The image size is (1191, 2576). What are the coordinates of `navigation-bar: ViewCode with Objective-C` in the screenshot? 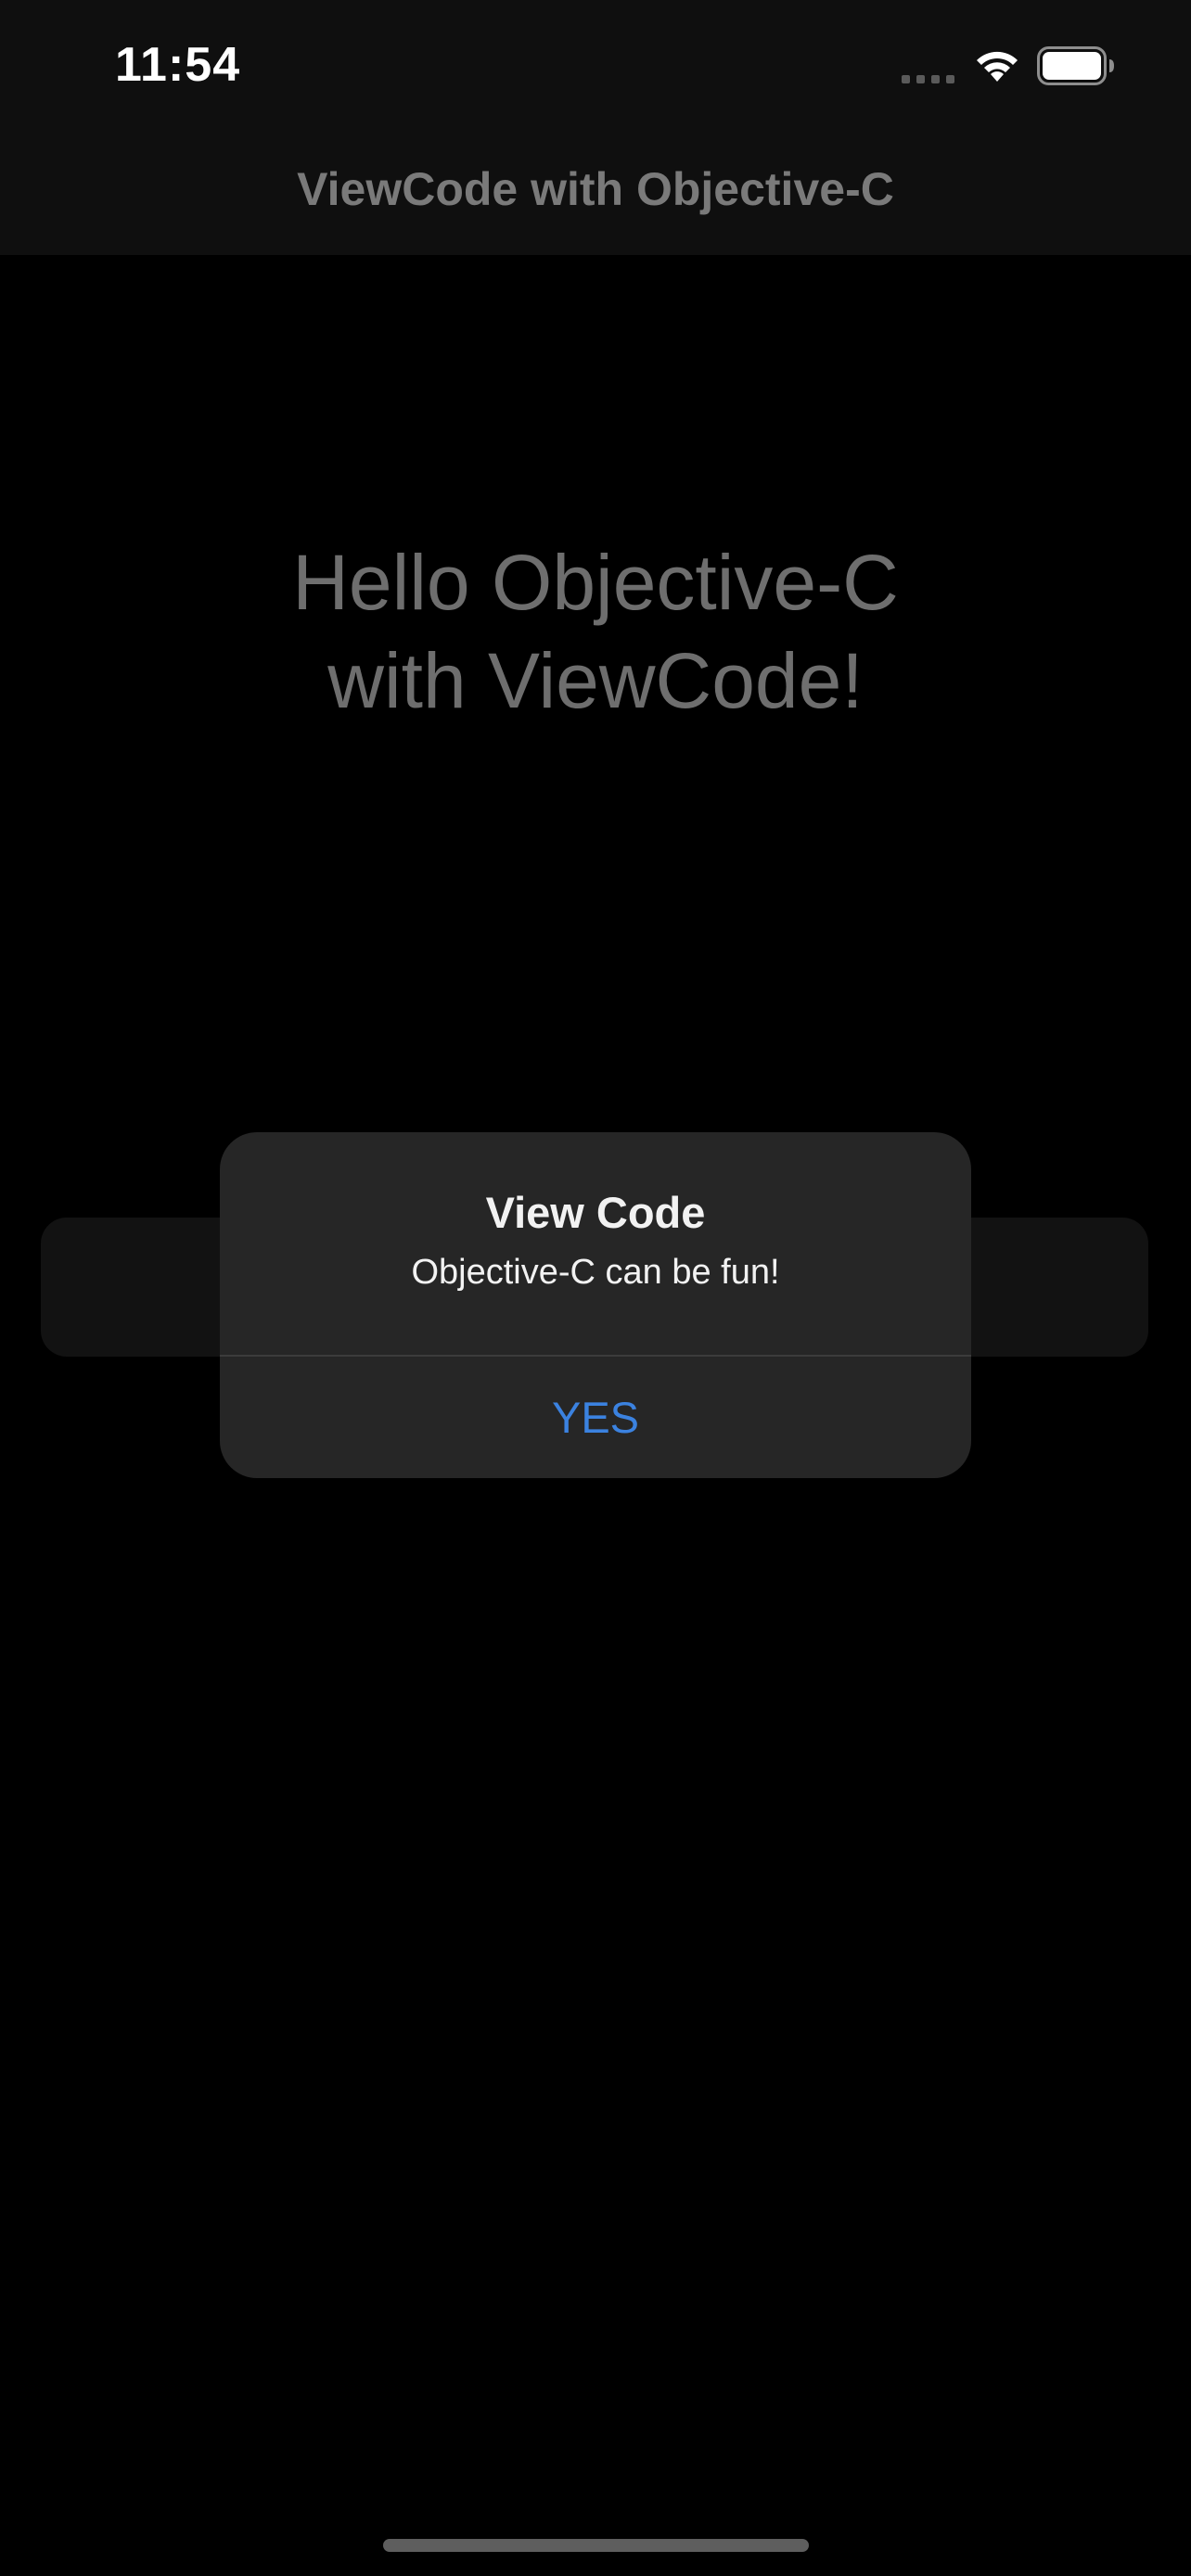 It's located at (595, 194).